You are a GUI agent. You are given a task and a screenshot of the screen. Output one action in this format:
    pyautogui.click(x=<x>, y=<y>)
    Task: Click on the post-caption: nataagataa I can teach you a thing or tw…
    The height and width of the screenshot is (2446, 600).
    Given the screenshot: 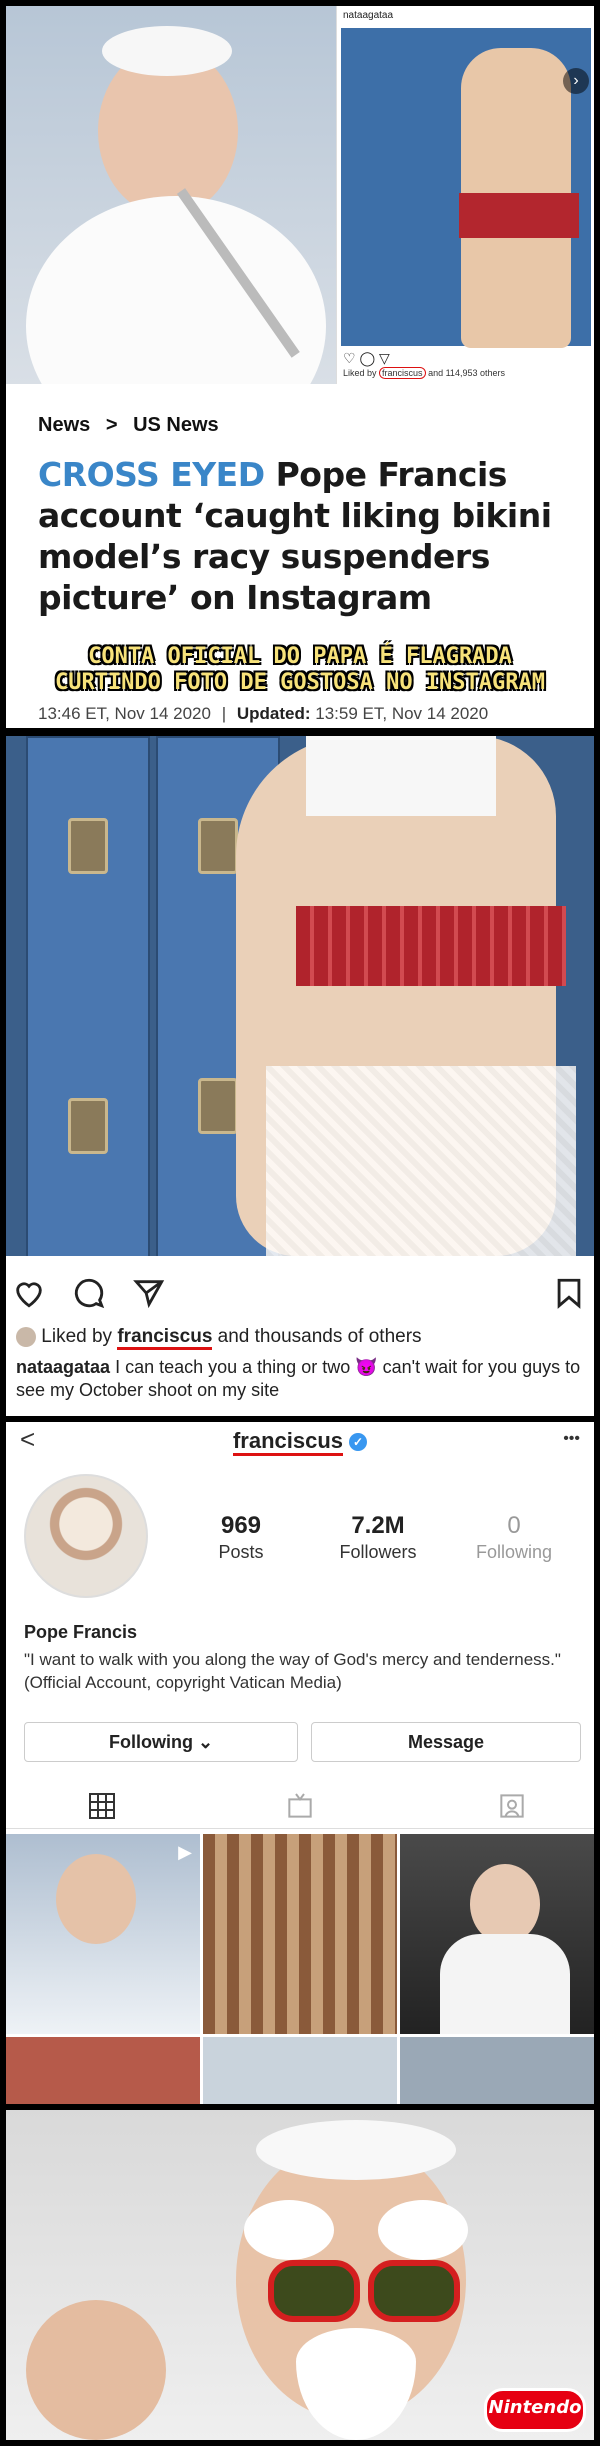 What is the action you would take?
    pyautogui.click(x=301, y=1379)
    